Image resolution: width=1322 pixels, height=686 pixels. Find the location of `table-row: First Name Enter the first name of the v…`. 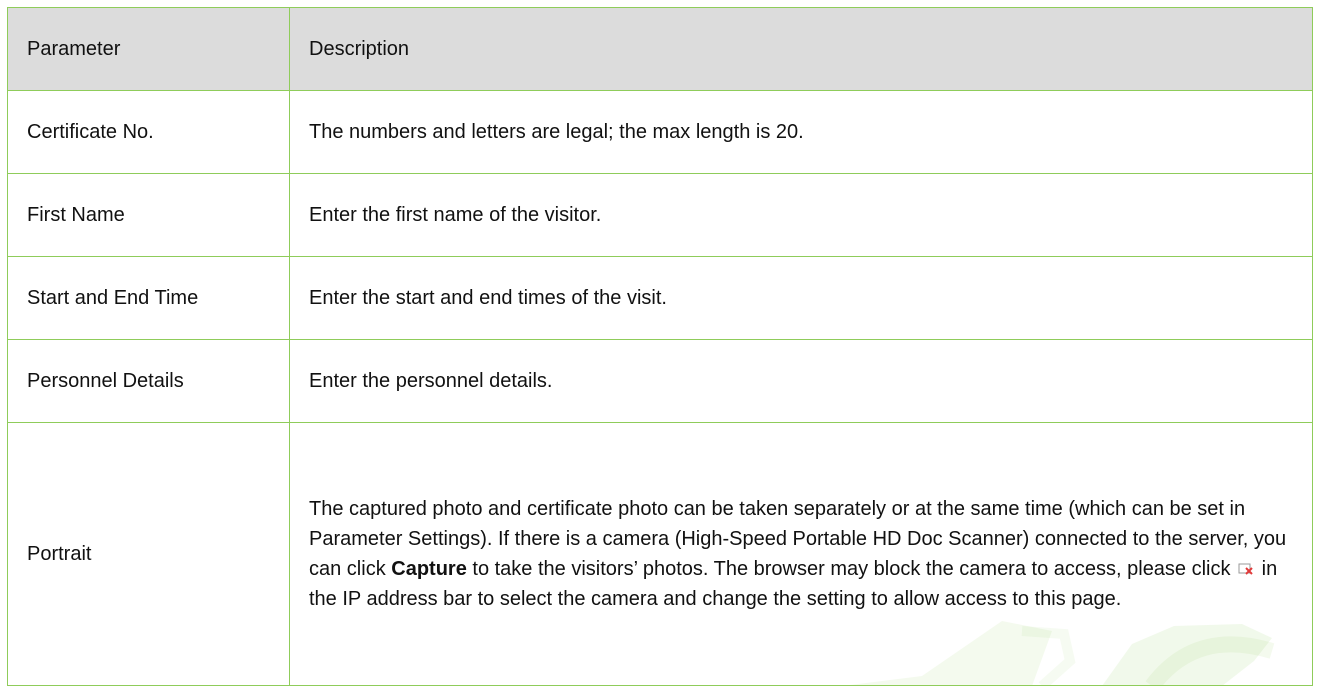

table-row: First Name Enter the first name of the v… is located at coordinates (660, 215).